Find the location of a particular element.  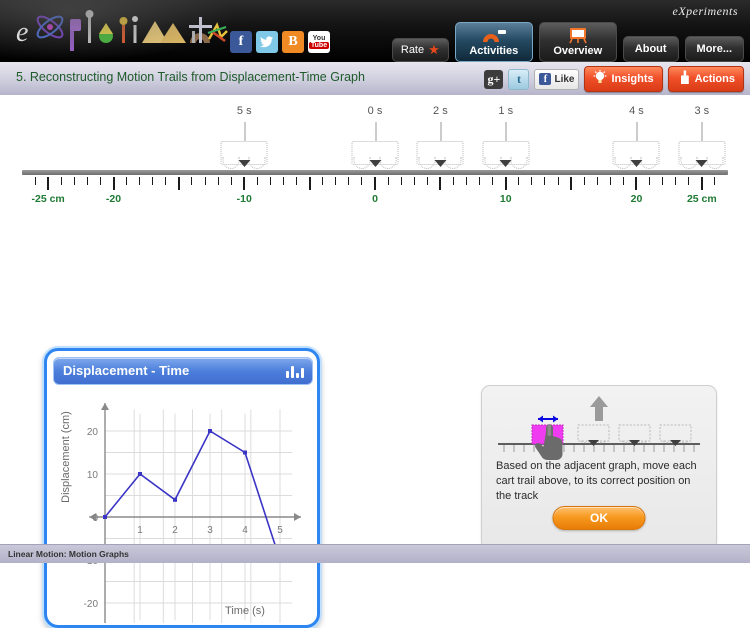

cart-trail: 0 s is located at coordinates (375, 140).